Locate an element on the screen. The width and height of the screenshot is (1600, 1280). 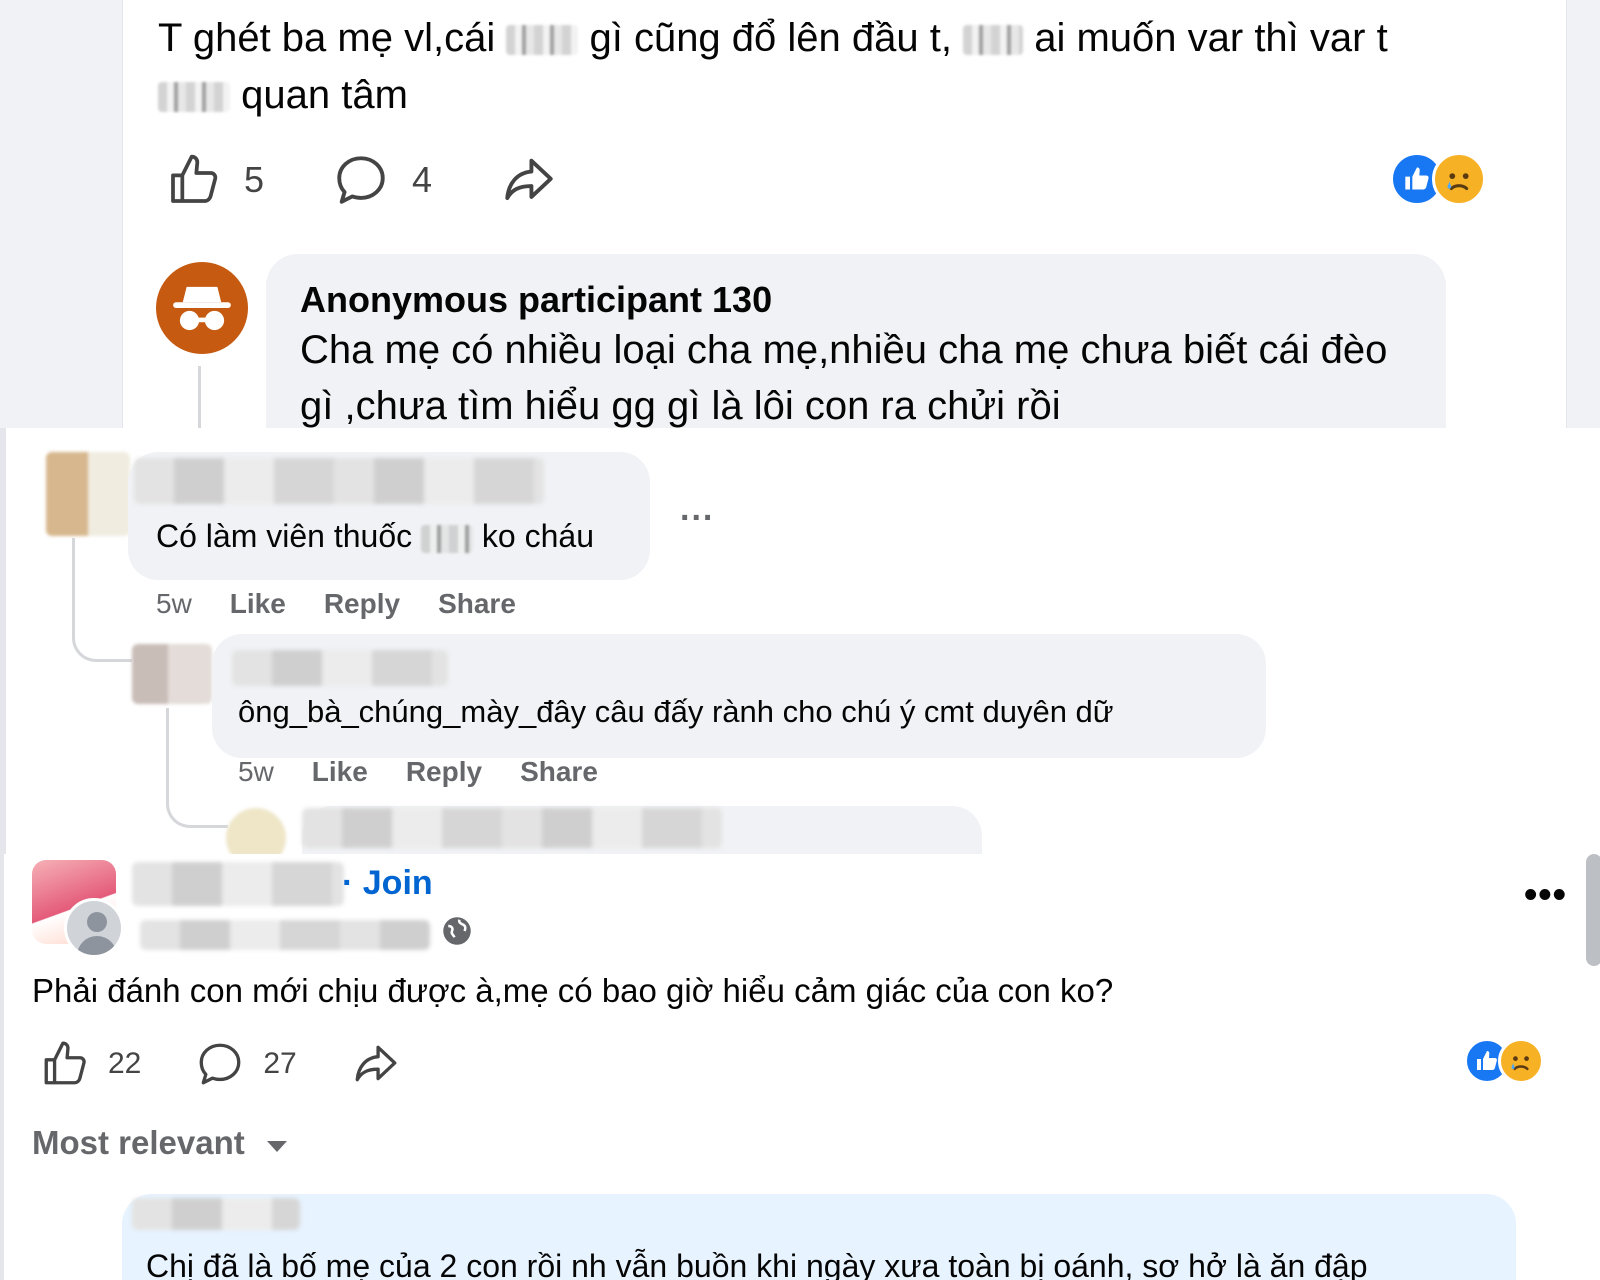
commenter-name: Anonymous participant 130 is located at coordinates (856, 300).